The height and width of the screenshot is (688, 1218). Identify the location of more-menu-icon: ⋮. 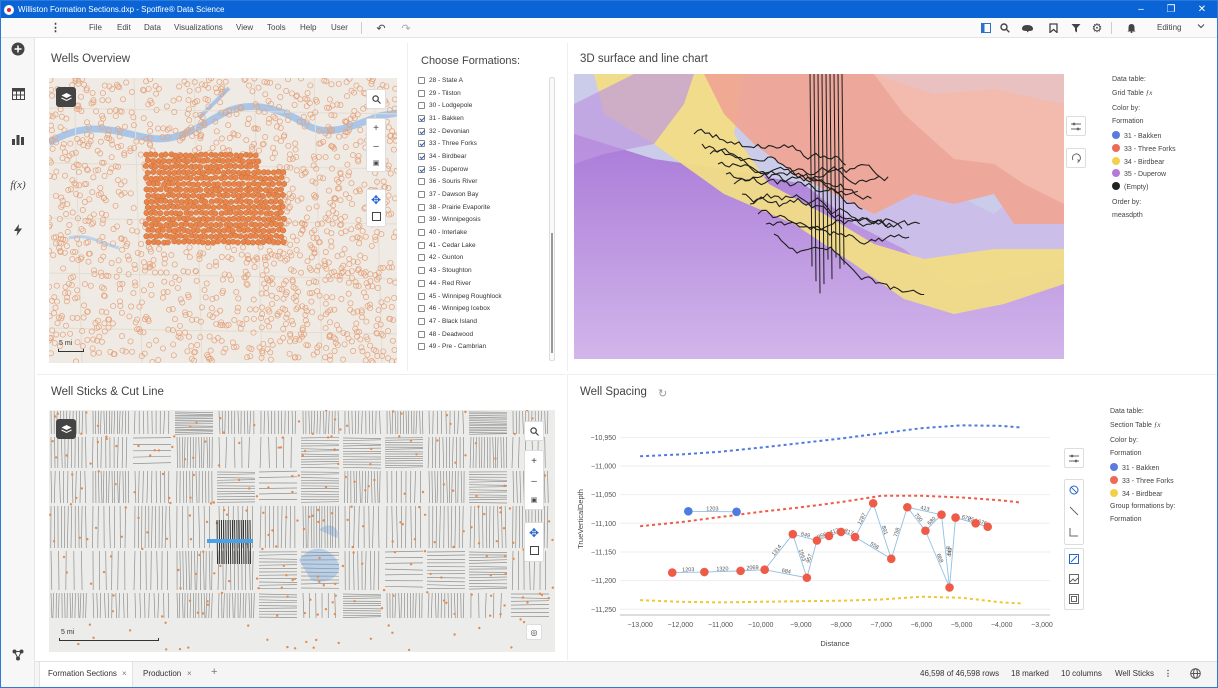
(55, 27).